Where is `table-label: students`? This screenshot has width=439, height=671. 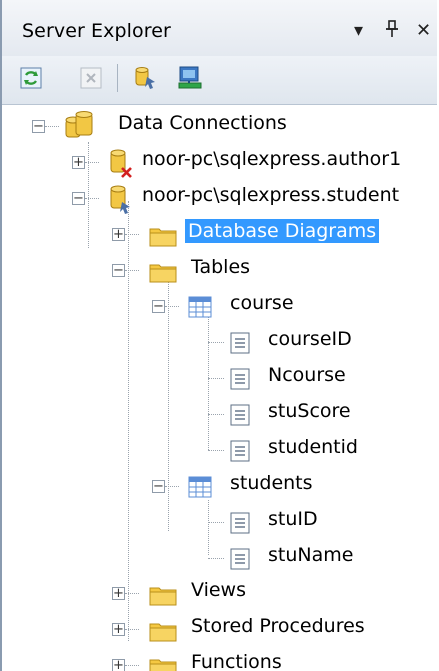
table-label: students is located at coordinates (271, 483).